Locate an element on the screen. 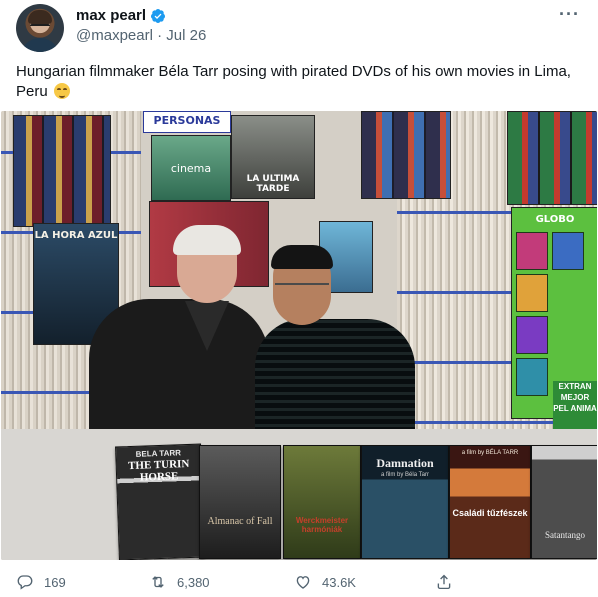 This screenshot has height=597, width=598. dvd-werckmeister: Werckmeister harmóniák is located at coordinates (322, 502).